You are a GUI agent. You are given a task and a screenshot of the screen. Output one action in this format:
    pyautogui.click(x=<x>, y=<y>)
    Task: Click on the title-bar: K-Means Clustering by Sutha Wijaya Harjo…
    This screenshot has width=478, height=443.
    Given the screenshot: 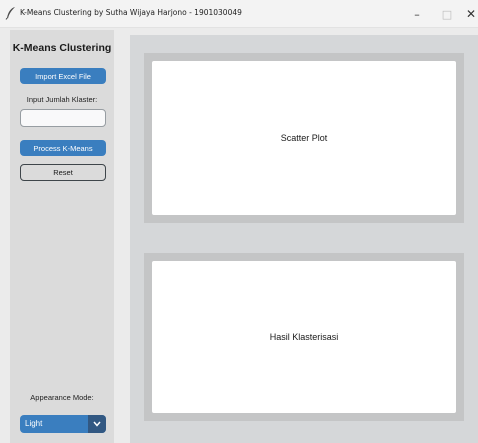 What is the action you would take?
    pyautogui.click(x=239, y=14)
    